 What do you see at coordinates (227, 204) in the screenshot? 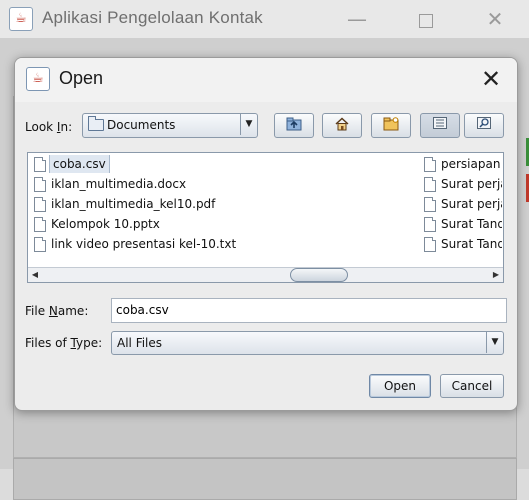
I see `list-item: iklan_multimedia_kel10.pdf` at bounding box center [227, 204].